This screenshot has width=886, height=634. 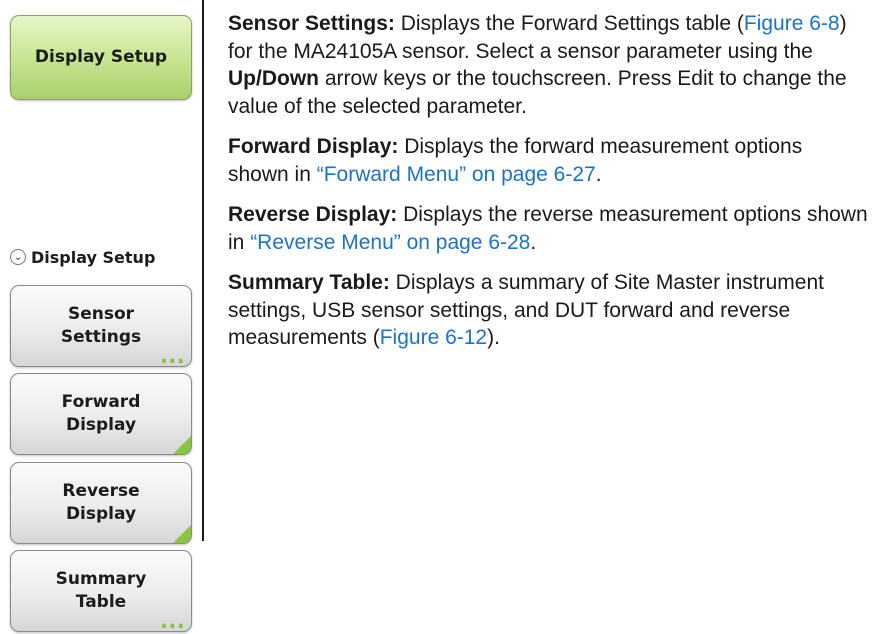 I want to click on column-divider, so click(x=203, y=270).